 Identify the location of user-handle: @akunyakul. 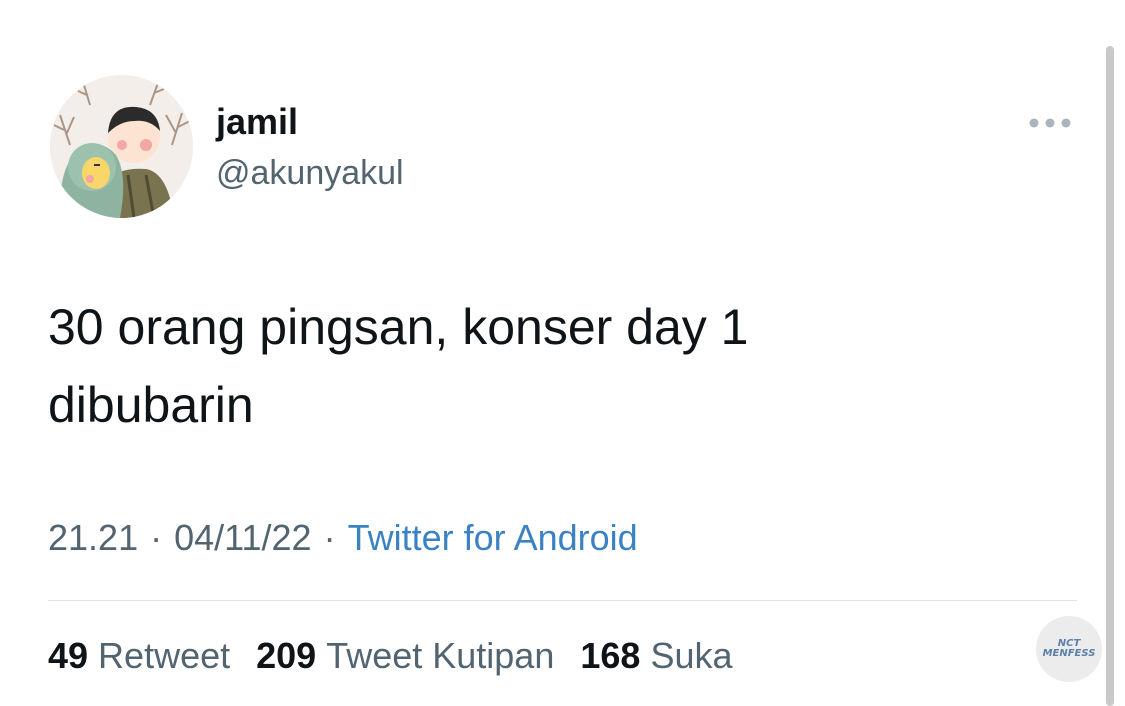
(310, 173).